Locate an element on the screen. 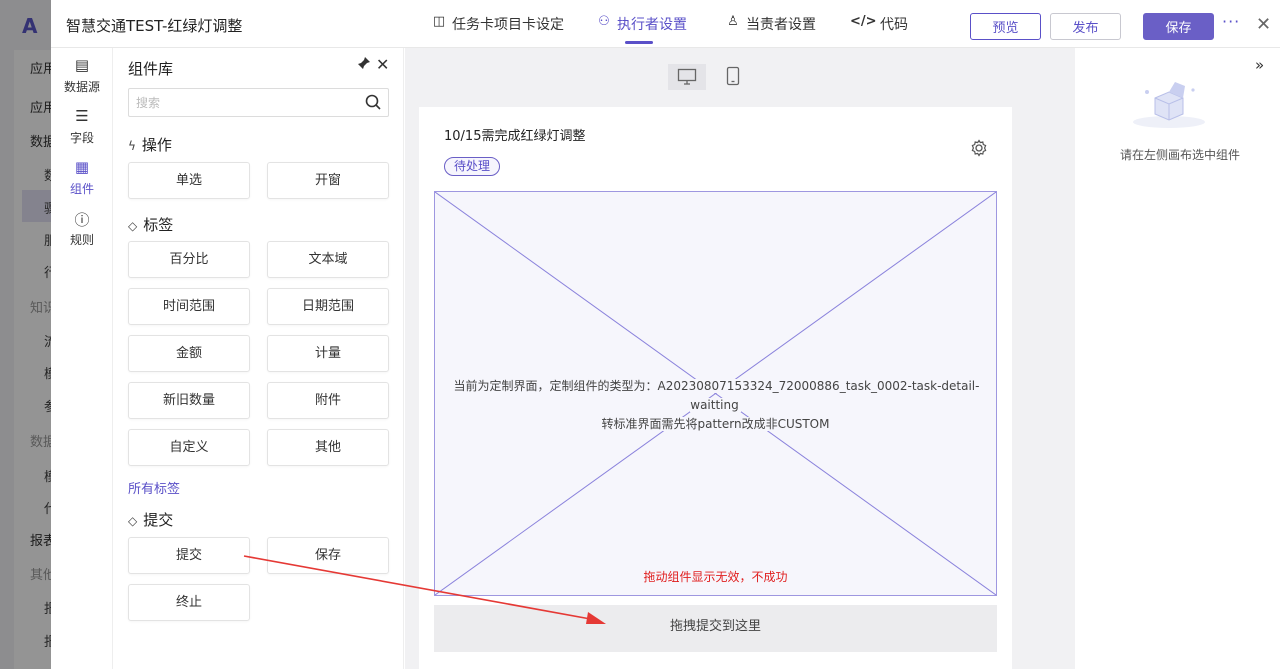 This screenshot has height=669, width=1280. rail-item-label: 组件 is located at coordinates (81, 189).